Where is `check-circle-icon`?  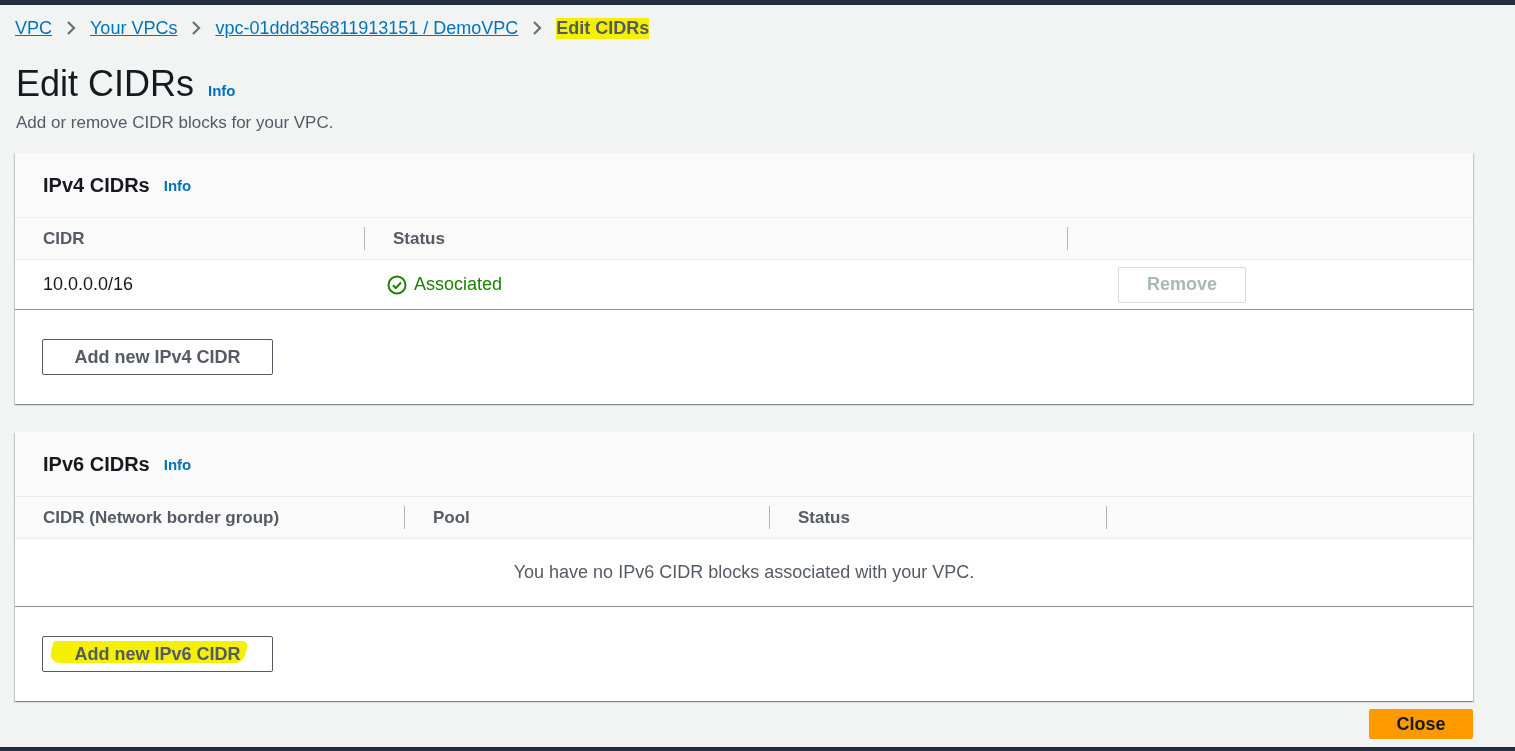
check-circle-icon is located at coordinates (397, 284).